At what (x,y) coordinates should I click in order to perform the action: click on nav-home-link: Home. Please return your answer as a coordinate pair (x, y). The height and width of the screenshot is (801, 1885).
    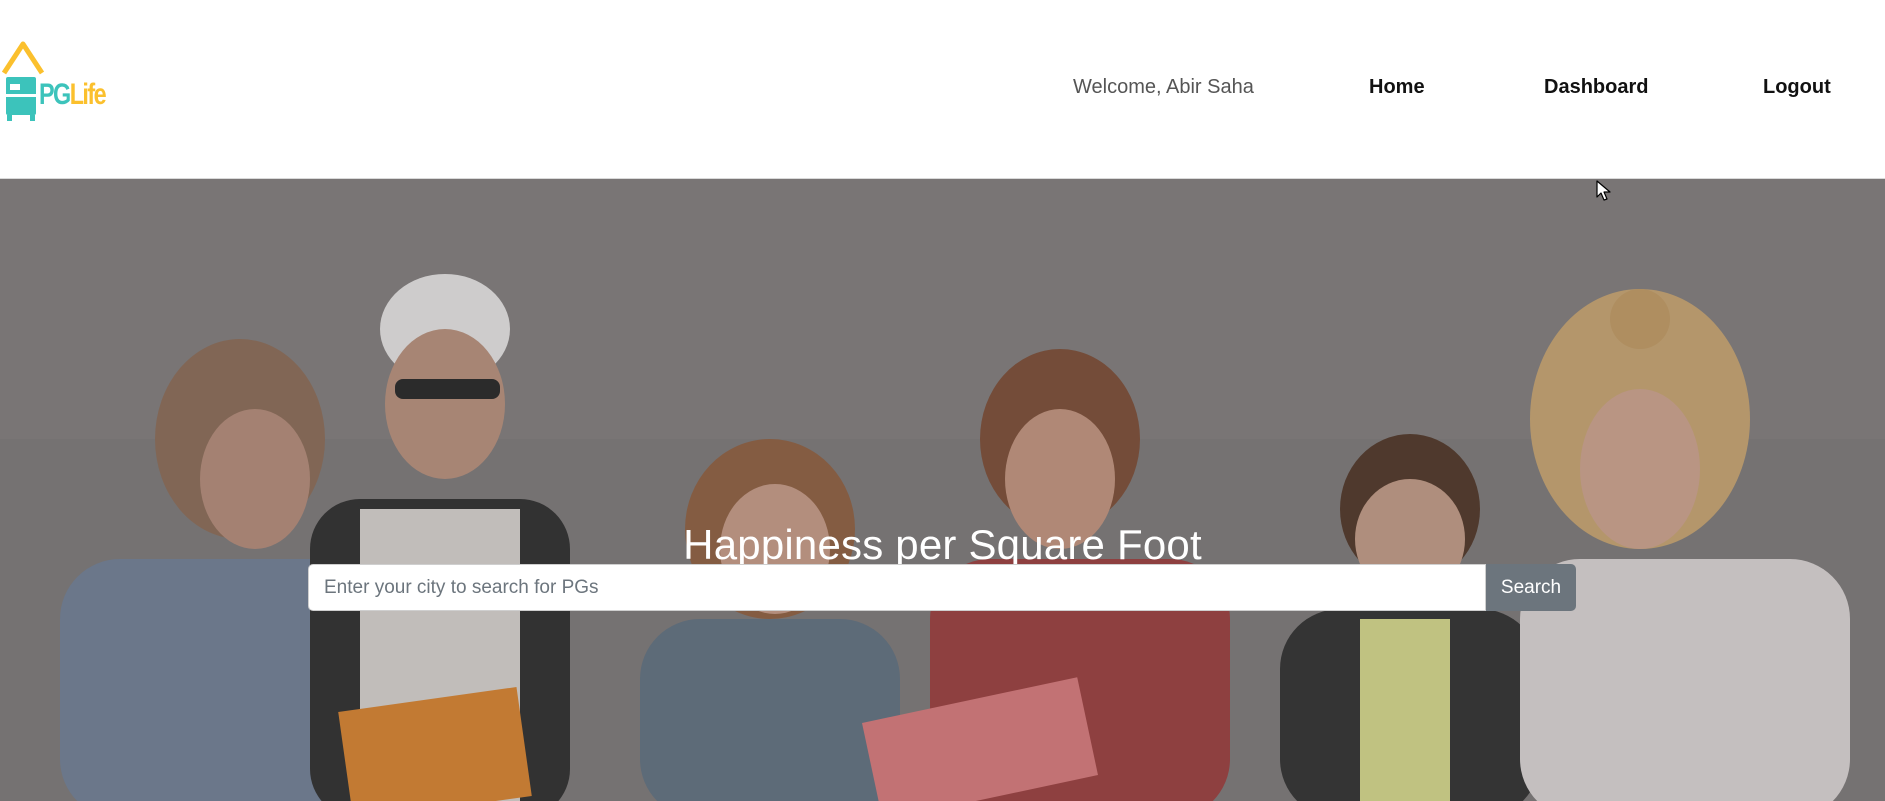
    Looking at the image, I should click on (1397, 87).